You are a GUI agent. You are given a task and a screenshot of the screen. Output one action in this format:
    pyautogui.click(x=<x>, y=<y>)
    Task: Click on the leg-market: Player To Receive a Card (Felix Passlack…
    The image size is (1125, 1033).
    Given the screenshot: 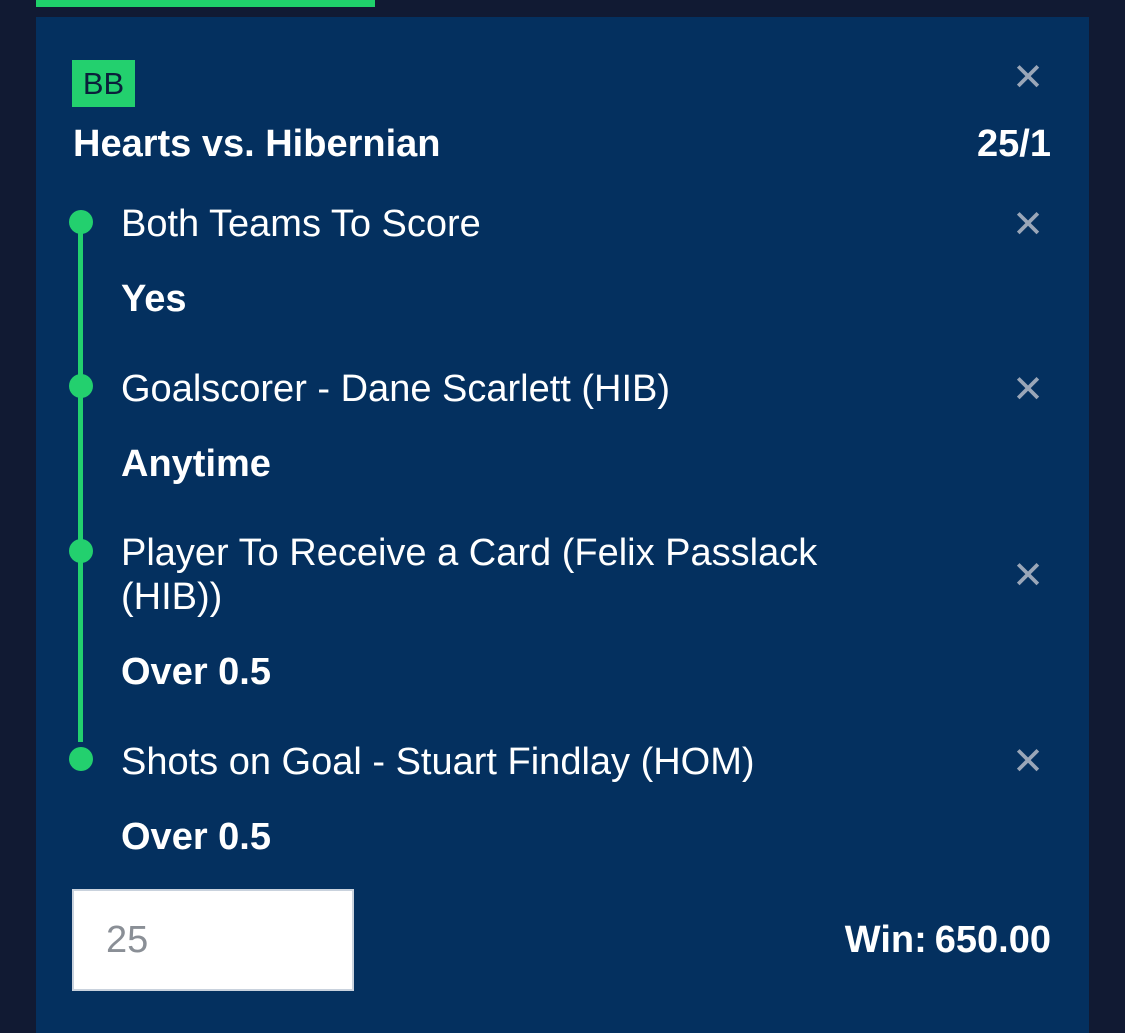 What is the action you would take?
    pyautogui.click(x=469, y=575)
    